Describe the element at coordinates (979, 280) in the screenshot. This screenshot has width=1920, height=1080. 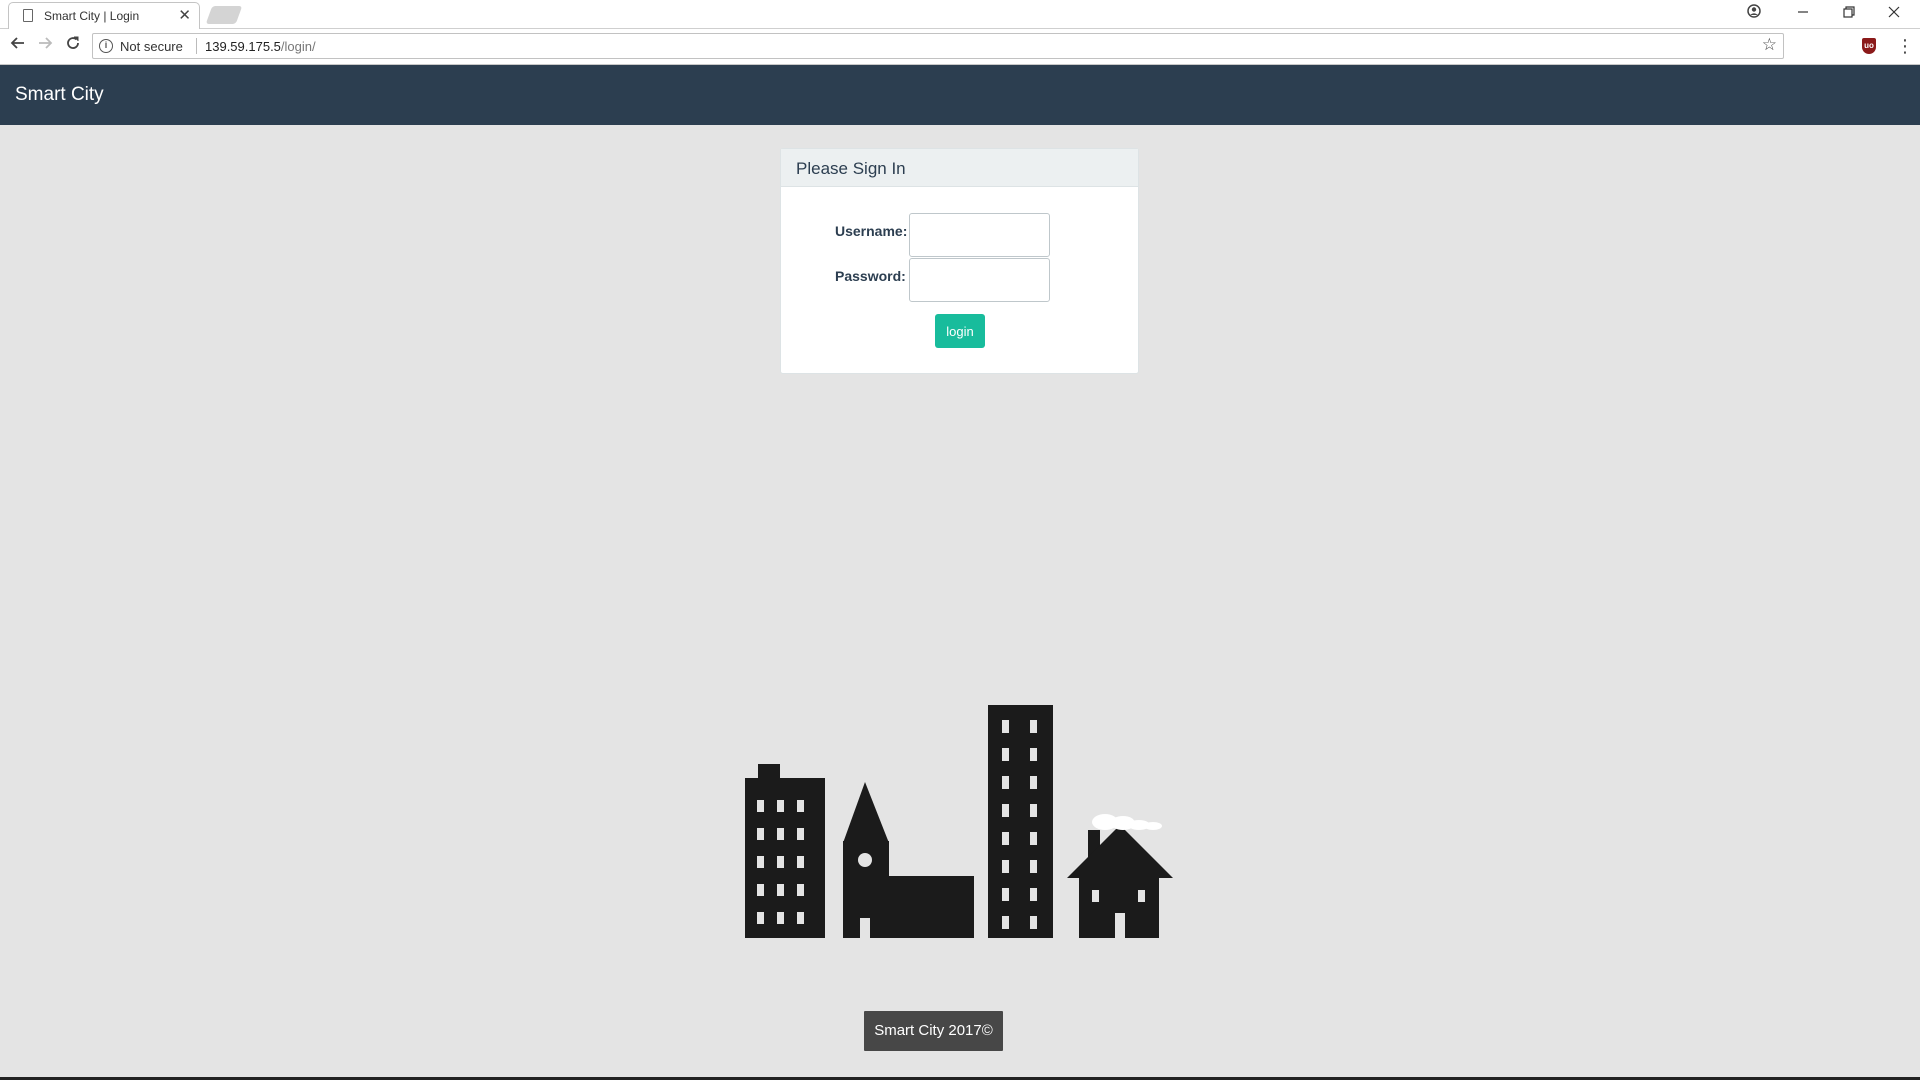
I see `password-input` at that location.